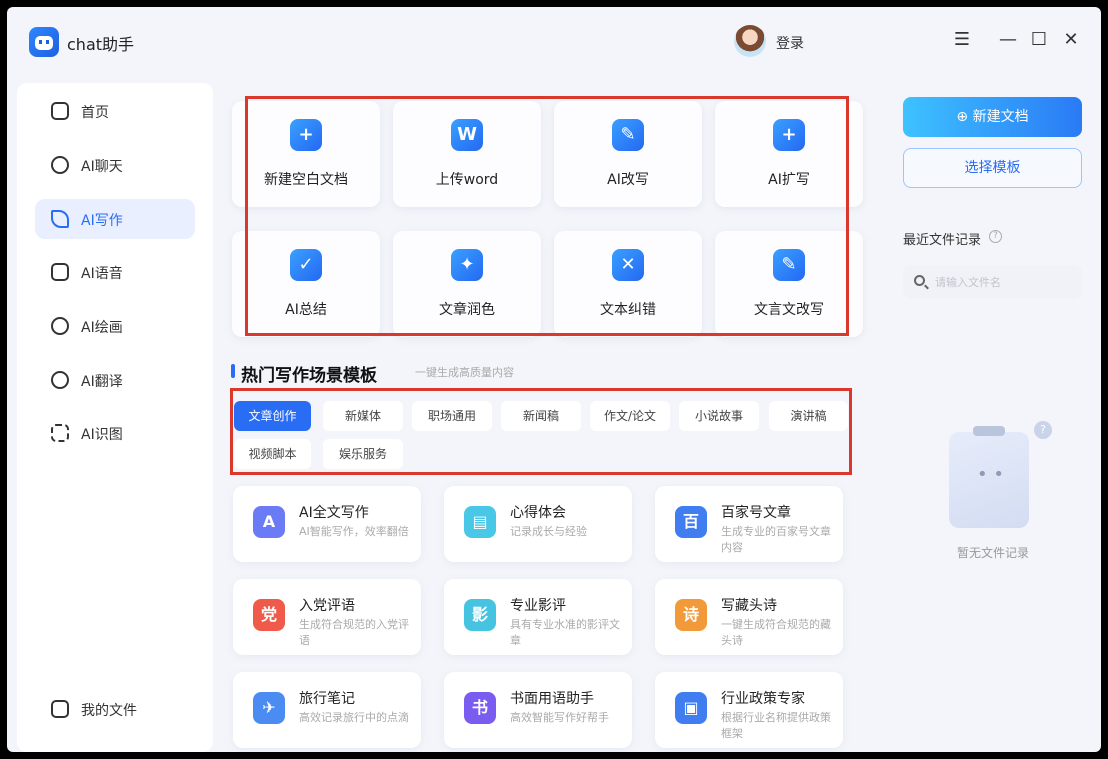  What do you see at coordinates (776, 539) in the screenshot?
I see `template-desc: 生成专业的百家号文章内容` at bounding box center [776, 539].